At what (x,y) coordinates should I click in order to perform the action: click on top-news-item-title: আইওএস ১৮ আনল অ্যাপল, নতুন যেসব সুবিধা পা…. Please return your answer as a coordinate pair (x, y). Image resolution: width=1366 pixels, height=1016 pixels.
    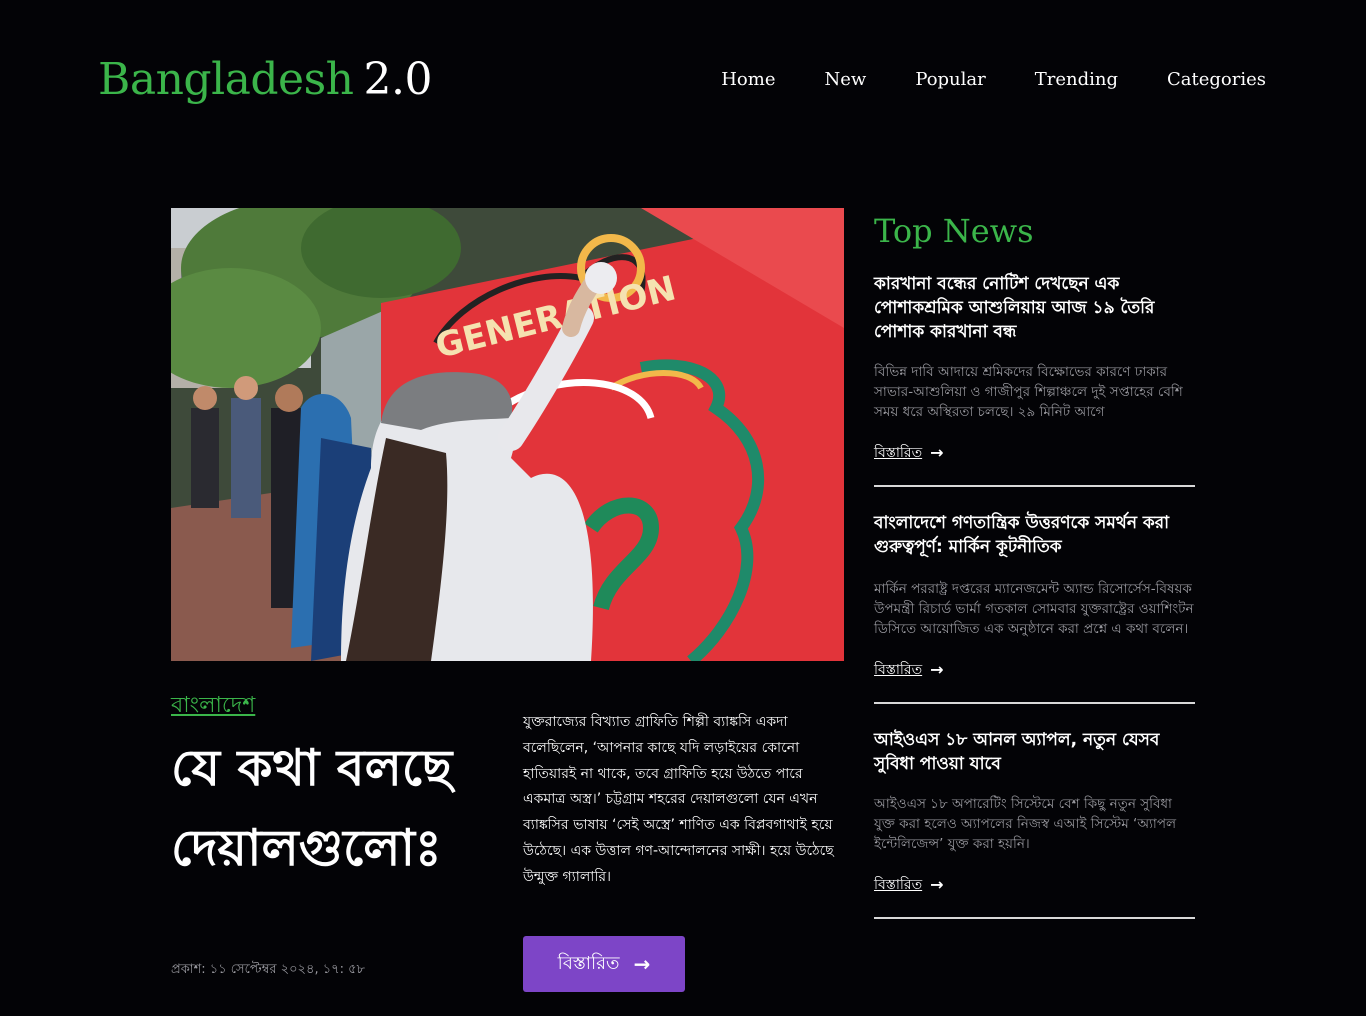
    Looking at the image, I should click on (1034, 752).